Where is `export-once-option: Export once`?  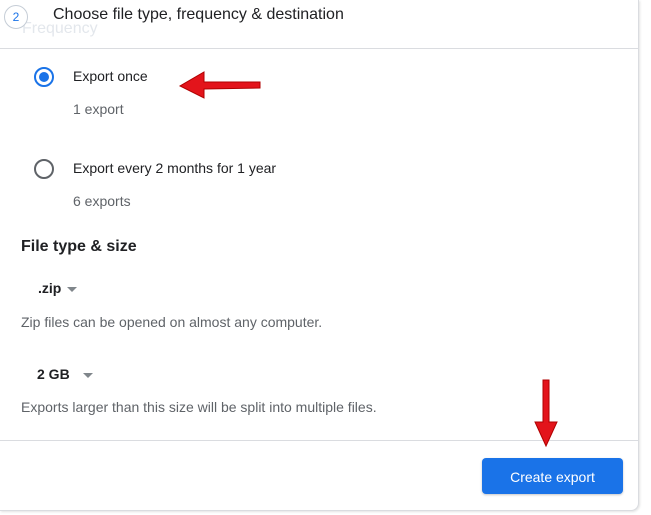 export-once-option: Export once is located at coordinates (184, 78).